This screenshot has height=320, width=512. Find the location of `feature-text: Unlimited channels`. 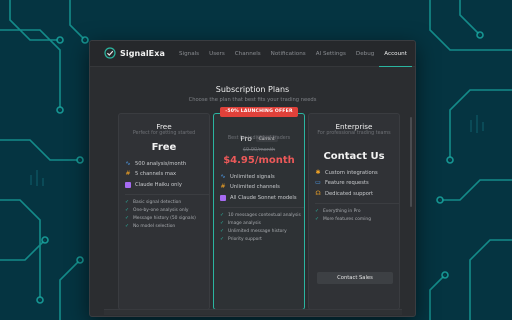

feature-text: Unlimited channels is located at coordinates (255, 187).